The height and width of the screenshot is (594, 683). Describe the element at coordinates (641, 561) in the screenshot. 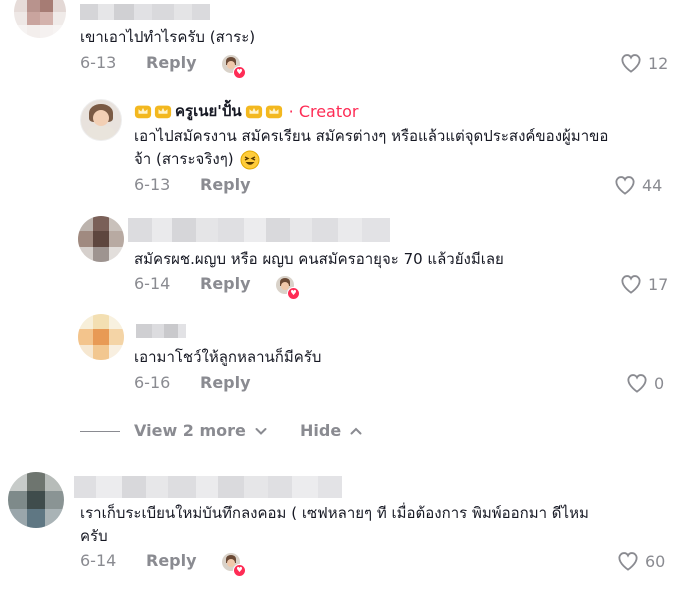

I see `like-button: 60` at that location.